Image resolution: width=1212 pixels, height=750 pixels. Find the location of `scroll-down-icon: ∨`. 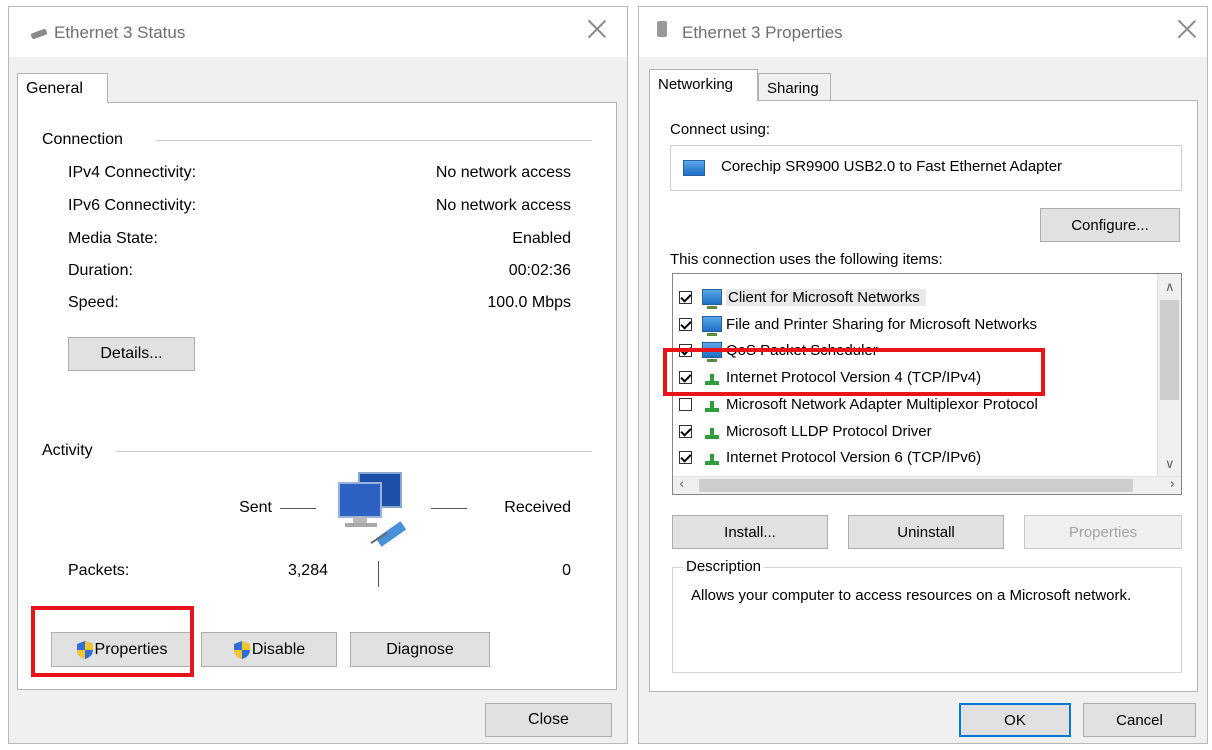

scroll-down-icon: ∨ is located at coordinates (1170, 464).